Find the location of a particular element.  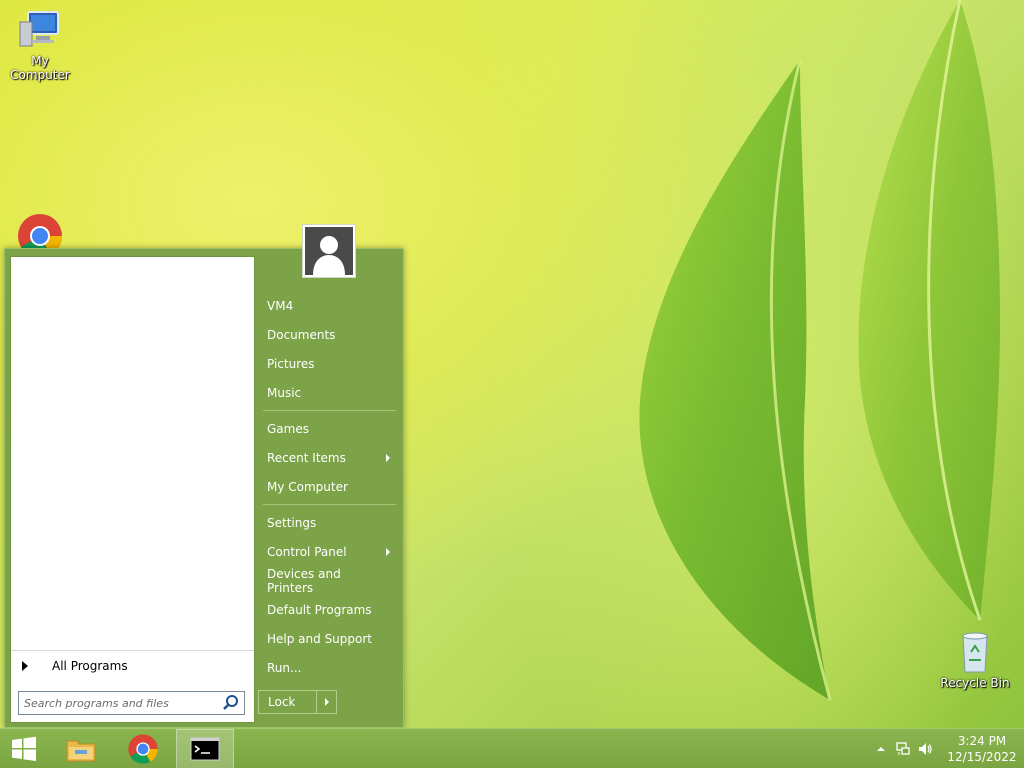

start-item-label: Default Programs is located at coordinates (319, 609).